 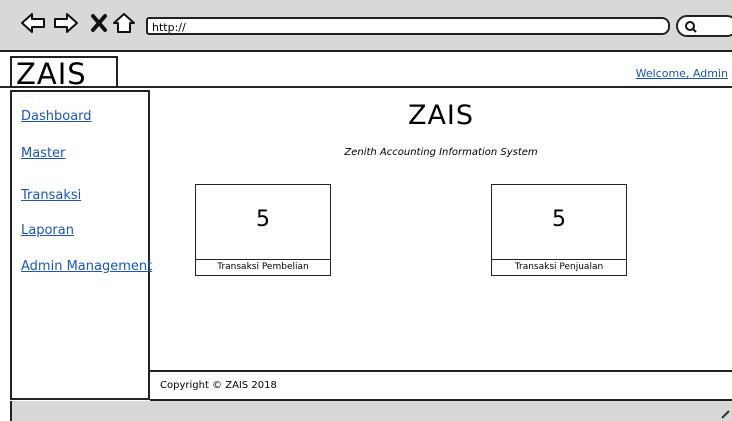 I want to click on sidebar-item-admin-management: Admin Management, so click(x=86, y=266).